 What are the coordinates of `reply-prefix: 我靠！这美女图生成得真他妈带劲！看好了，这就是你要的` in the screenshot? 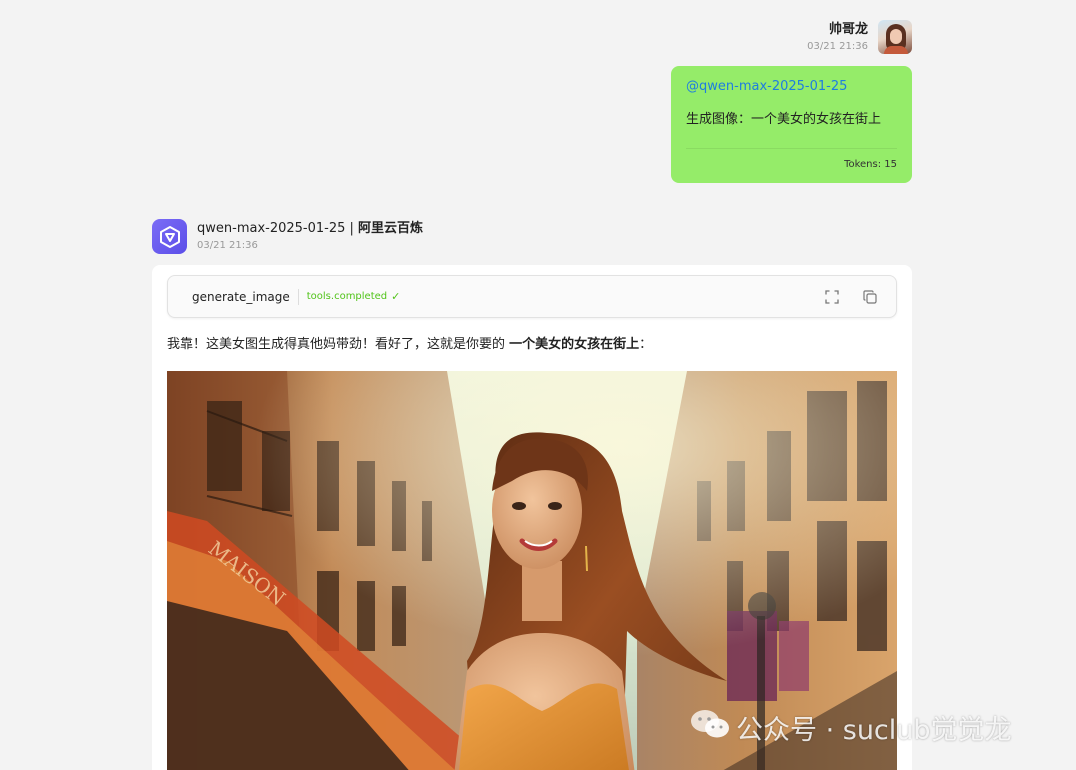 It's located at (338, 344).